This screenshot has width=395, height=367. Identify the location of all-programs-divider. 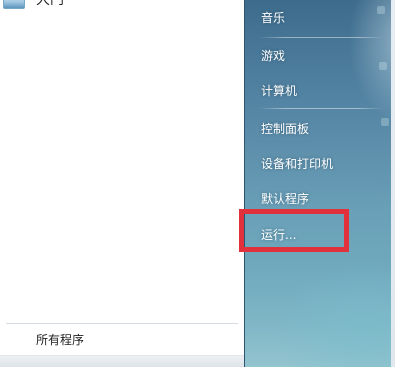
(122, 323).